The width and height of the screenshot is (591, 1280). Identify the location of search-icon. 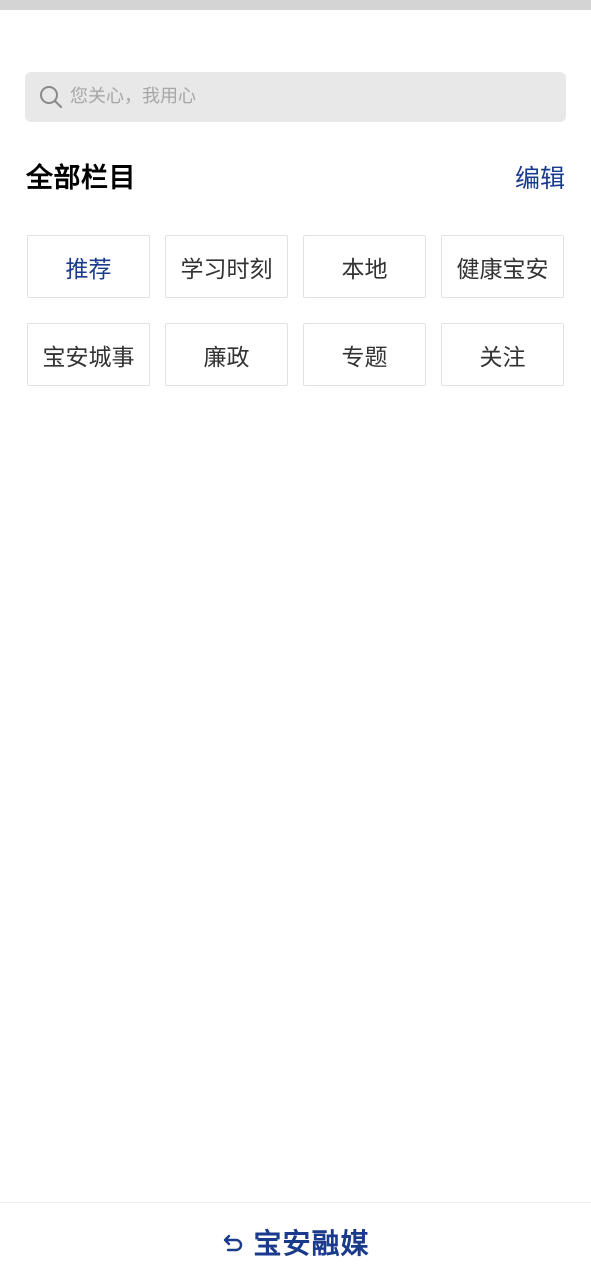
(51, 97).